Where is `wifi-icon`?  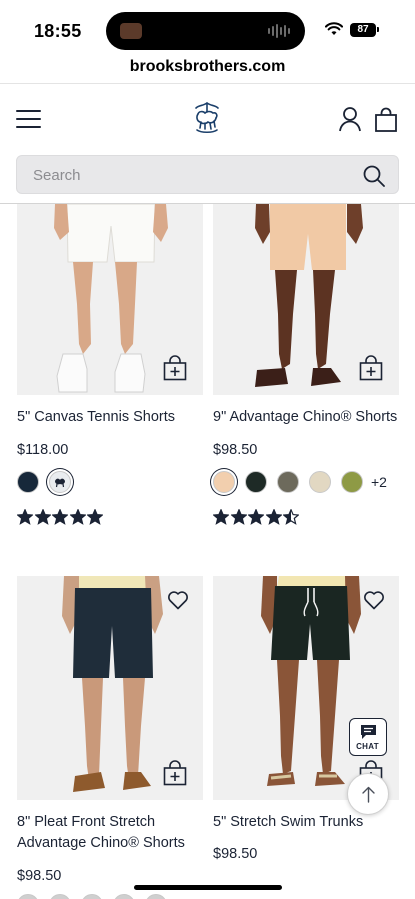
wifi-icon is located at coordinates (334, 28).